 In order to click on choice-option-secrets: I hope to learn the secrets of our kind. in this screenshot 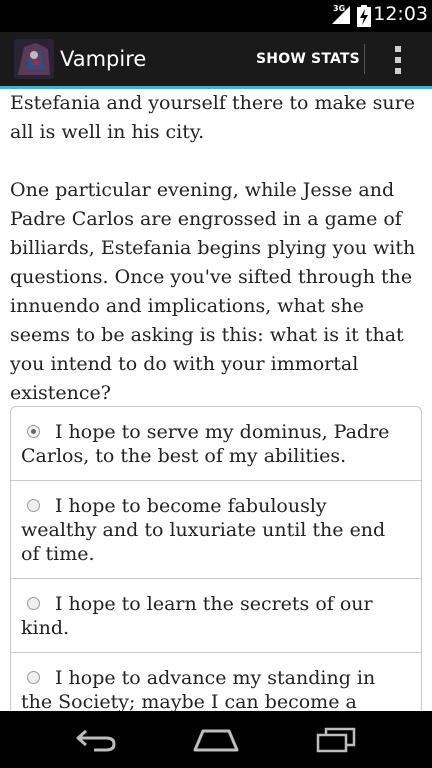, I will do `click(216, 615)`.